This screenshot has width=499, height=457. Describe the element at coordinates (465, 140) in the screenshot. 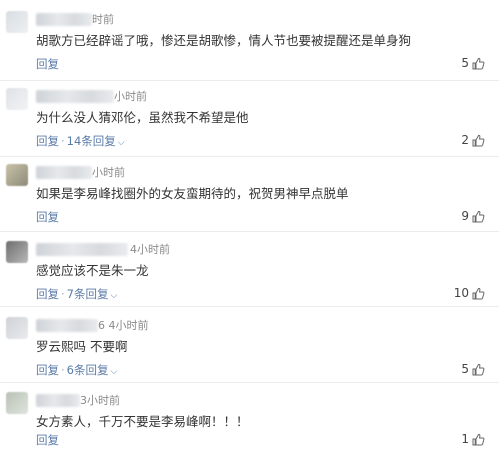

I see `like-count: 2` at that location.